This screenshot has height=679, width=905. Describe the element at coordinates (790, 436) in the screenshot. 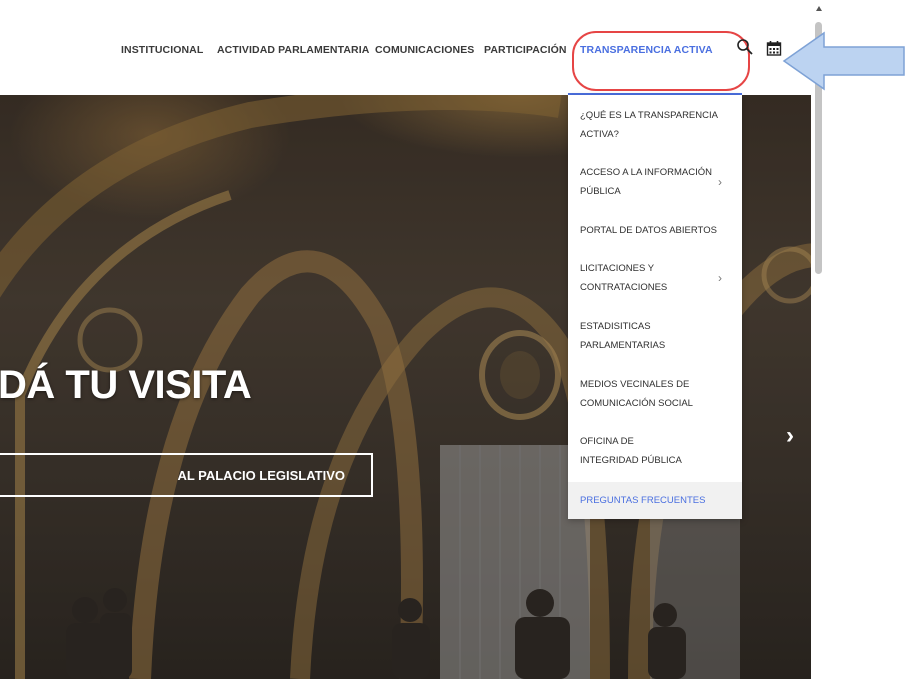

I see `carousel-next-icon: ›` at that location.